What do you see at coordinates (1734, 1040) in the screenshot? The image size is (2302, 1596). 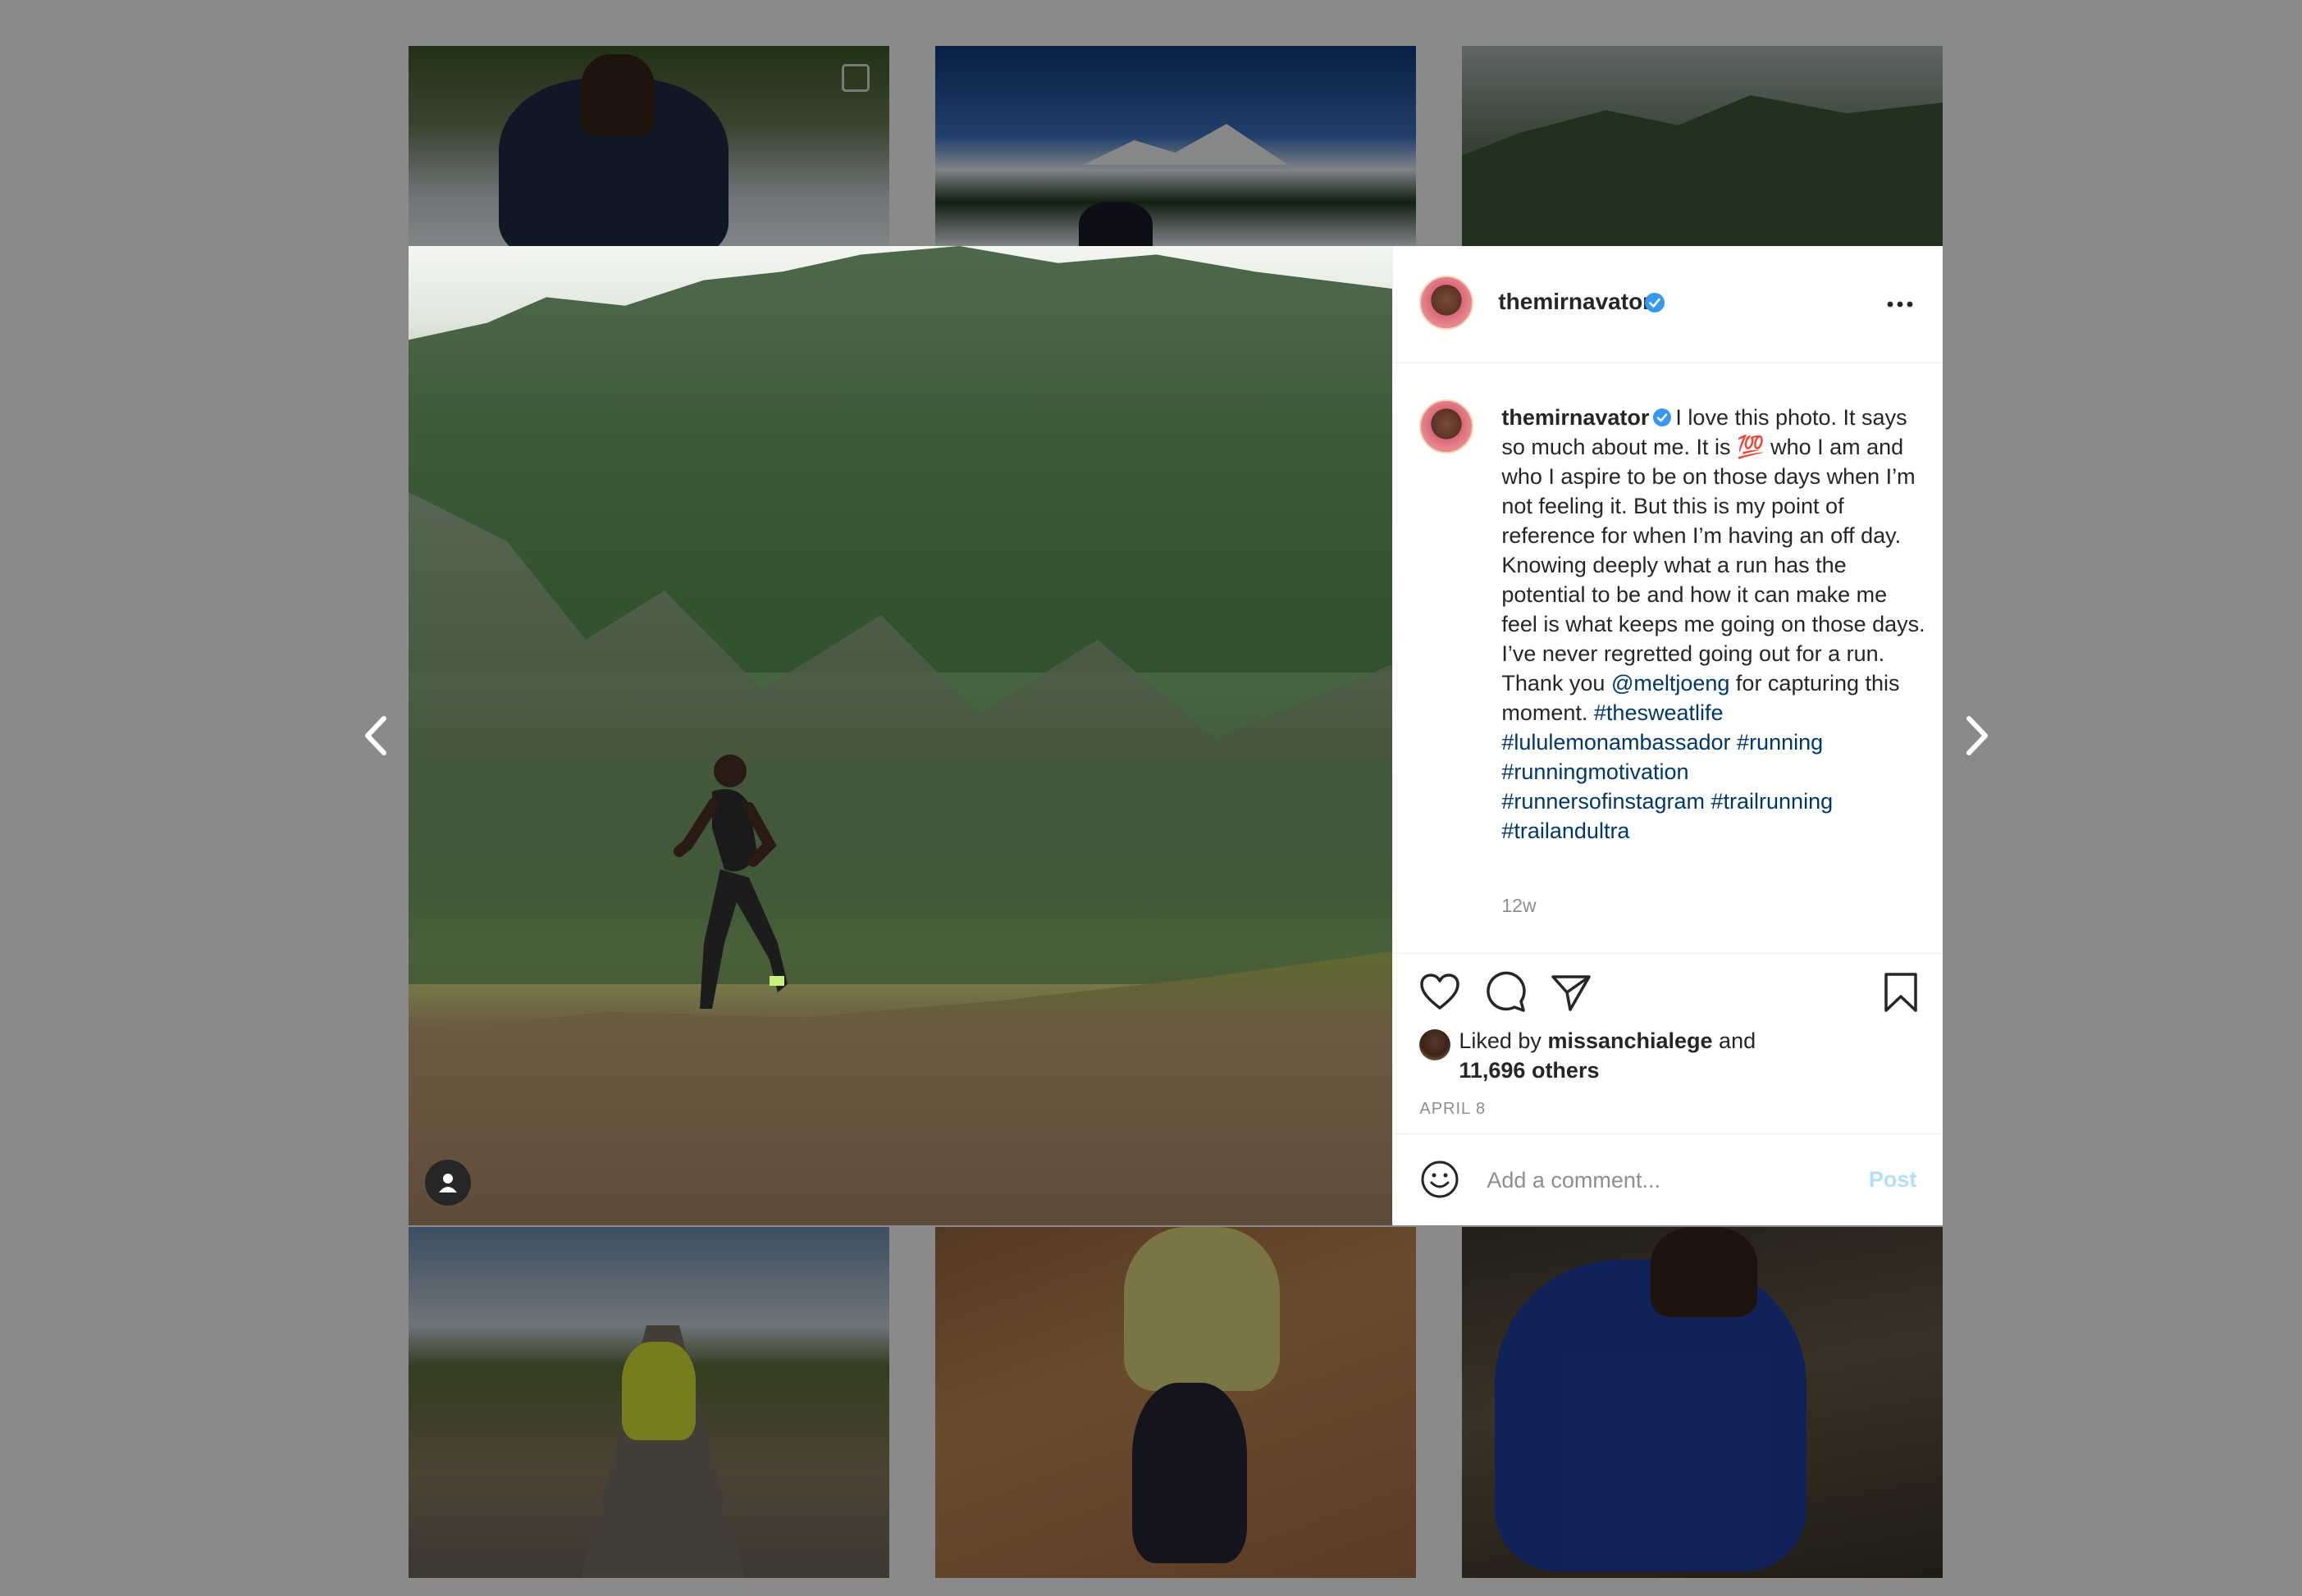 I see `likes-middle: and` at bounding box center [1734, 1040].